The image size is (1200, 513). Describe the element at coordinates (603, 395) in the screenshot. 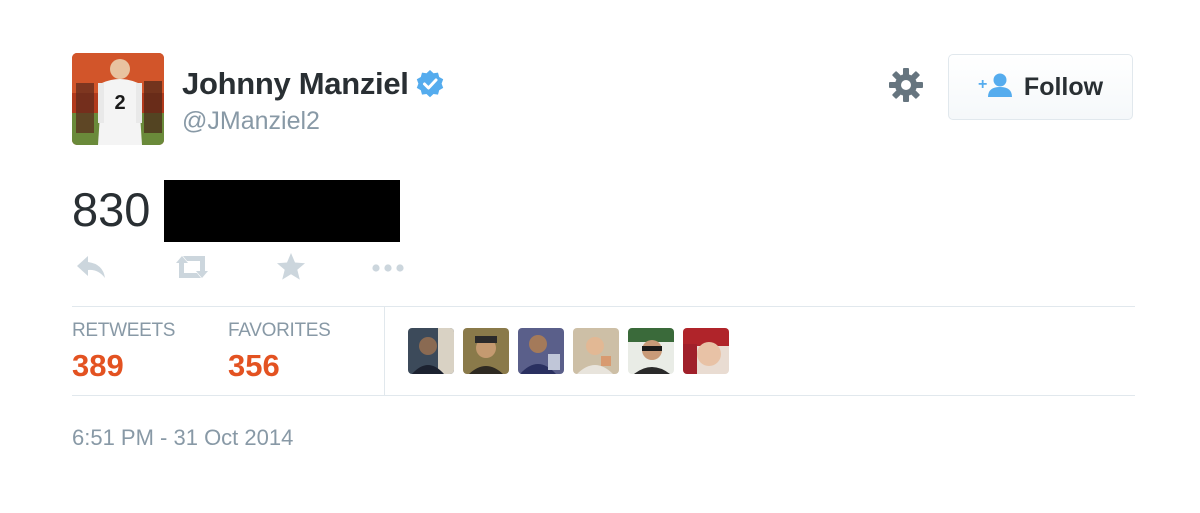

I see `stats-bottom-divider` at that location.